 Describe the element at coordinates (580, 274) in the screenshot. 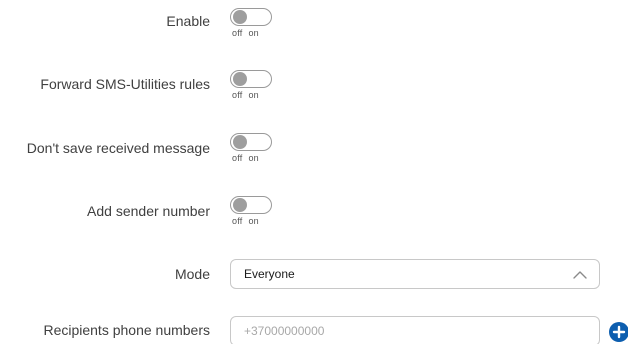

I see `chevron-up-icon` at that location.